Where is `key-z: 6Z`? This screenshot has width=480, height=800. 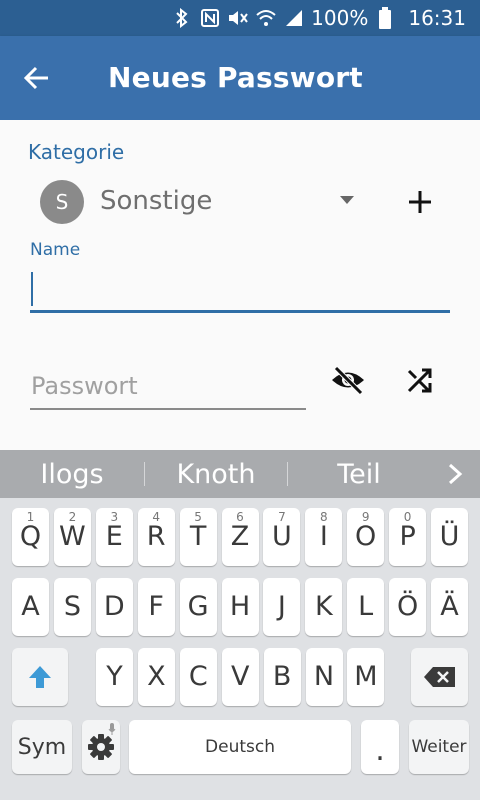
key-z: 6Z is located at coordinates (240, 537).